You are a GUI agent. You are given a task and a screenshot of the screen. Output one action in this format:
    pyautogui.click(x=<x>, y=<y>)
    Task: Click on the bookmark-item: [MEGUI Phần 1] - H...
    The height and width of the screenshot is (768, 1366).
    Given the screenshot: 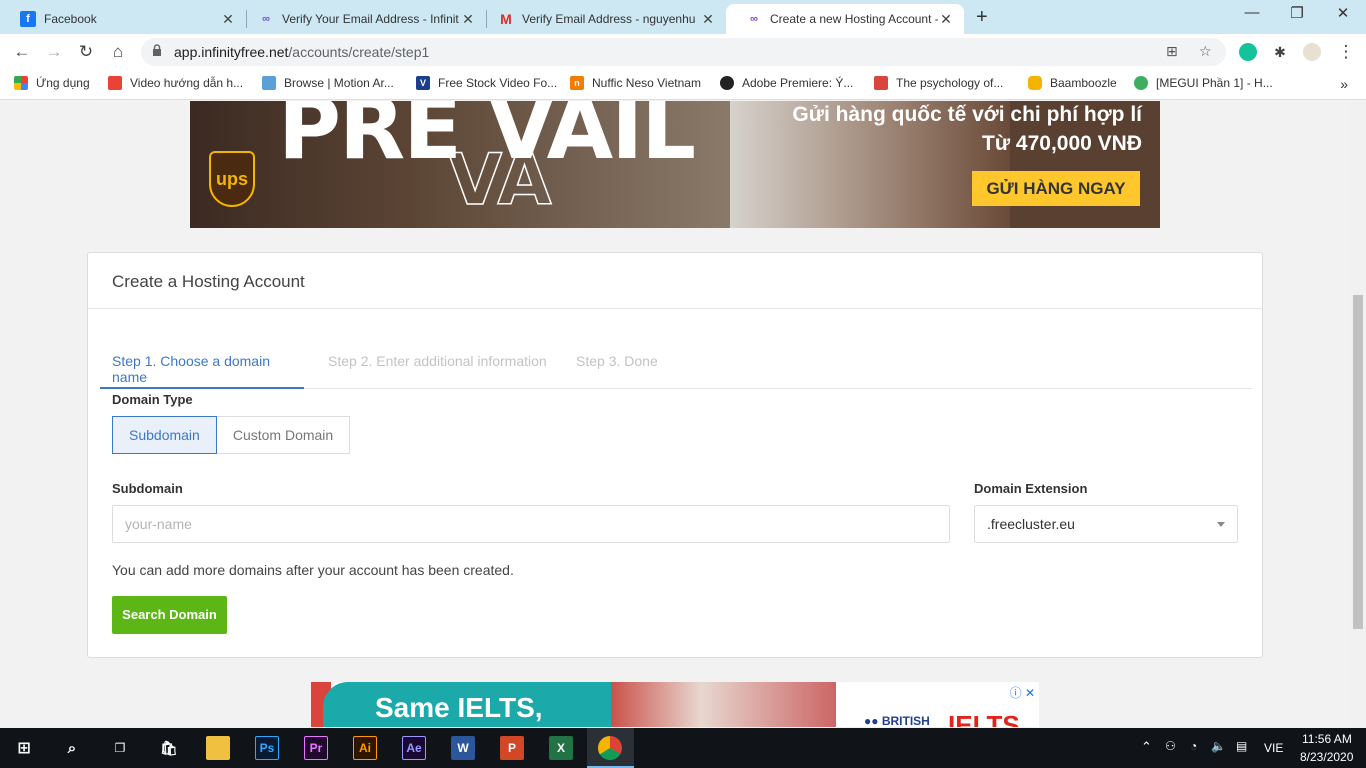 What is the action you would take?
    pyautogui.click(x=1203, y=83)
    